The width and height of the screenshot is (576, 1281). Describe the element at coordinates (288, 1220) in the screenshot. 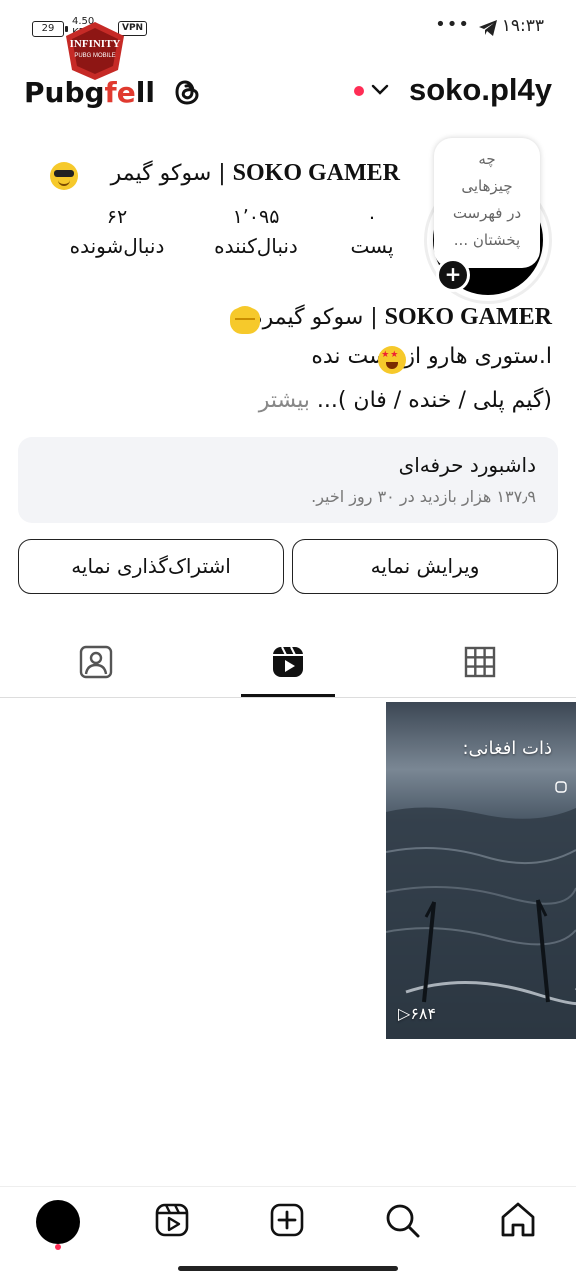

I see `create-icon` at that location.